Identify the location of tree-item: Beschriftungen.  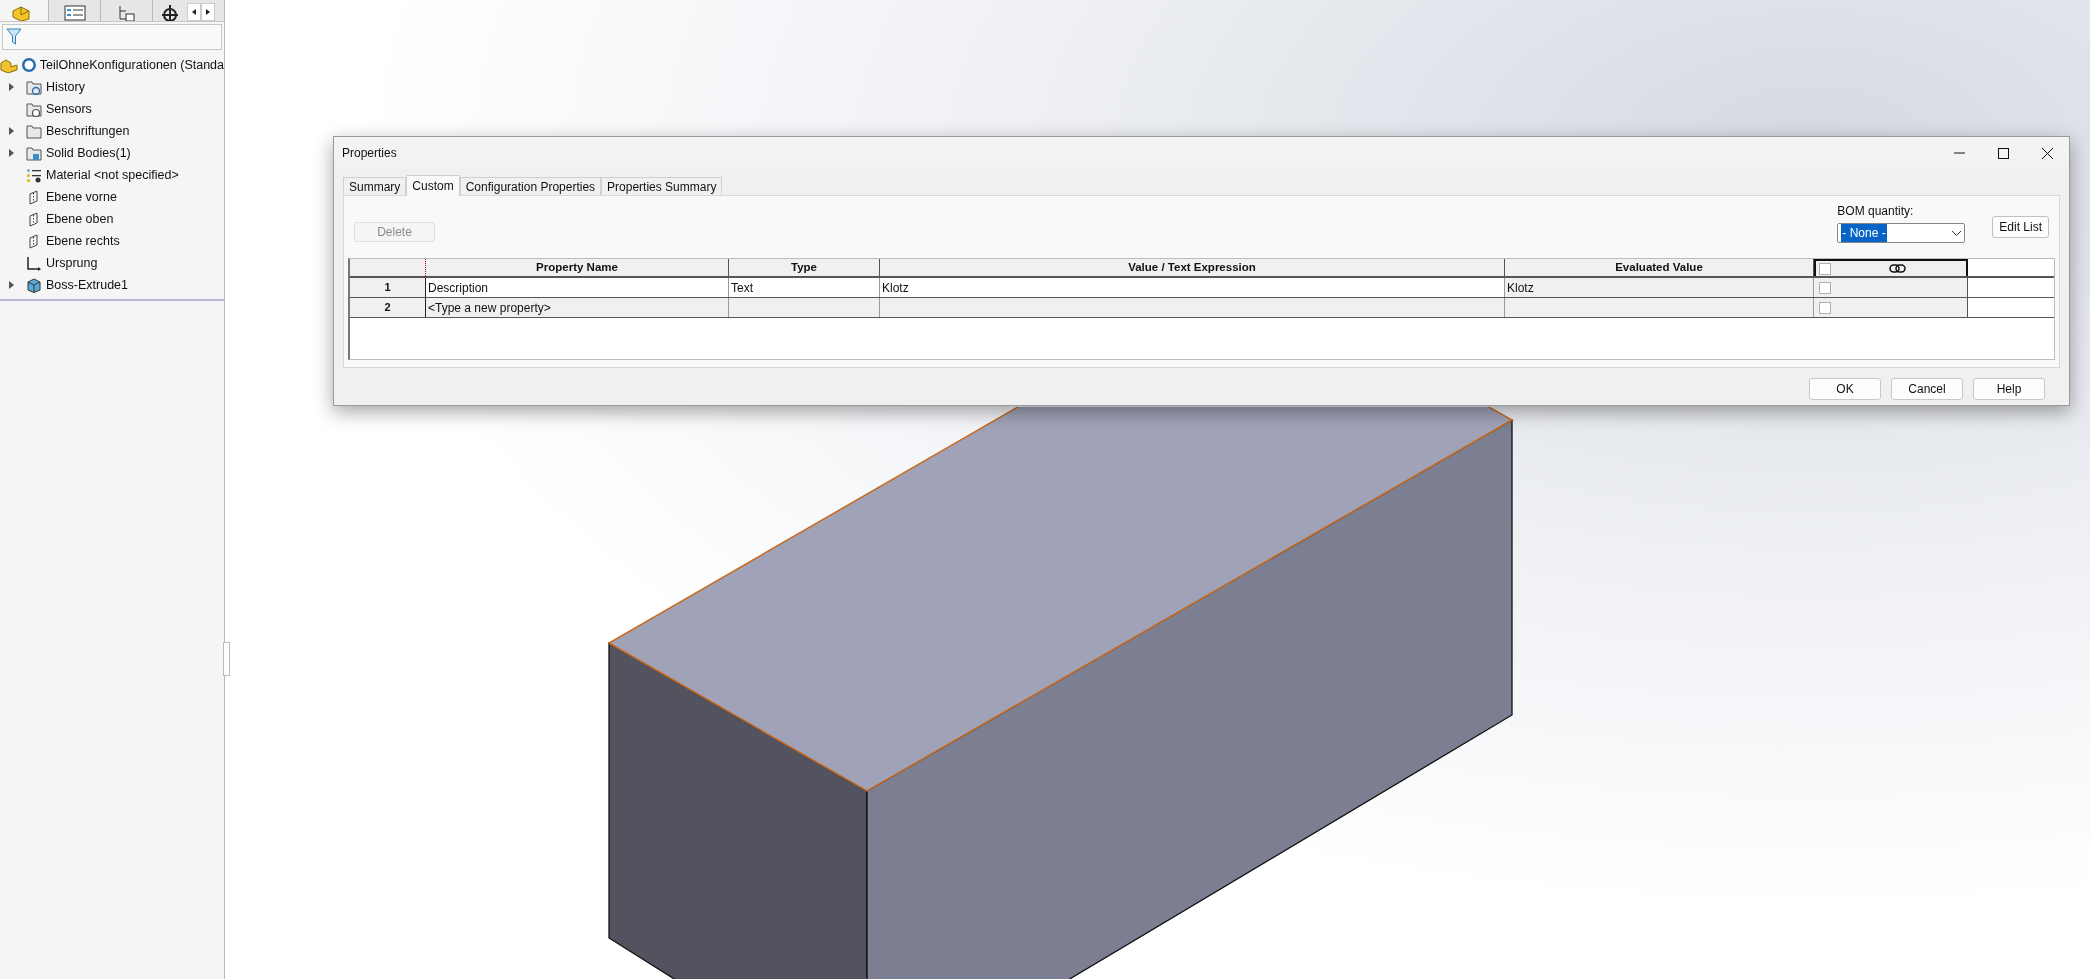
(88, 131).